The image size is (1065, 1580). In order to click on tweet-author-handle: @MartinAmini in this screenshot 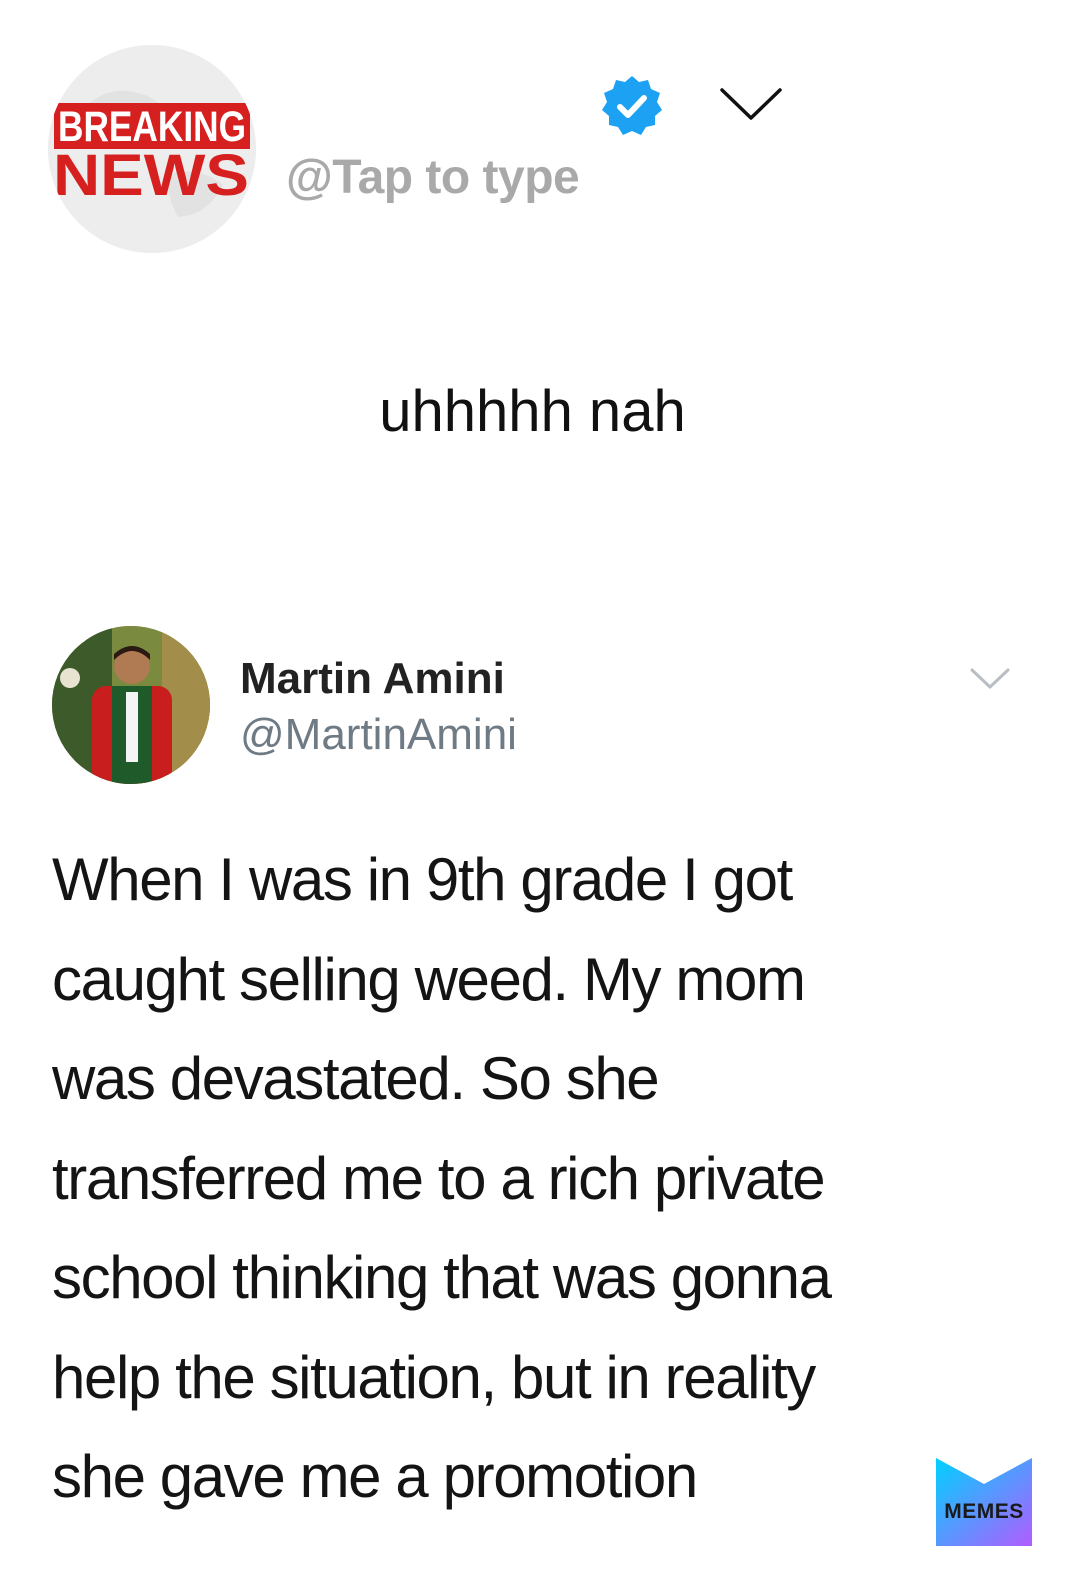, I will do `click(378, 735)`.